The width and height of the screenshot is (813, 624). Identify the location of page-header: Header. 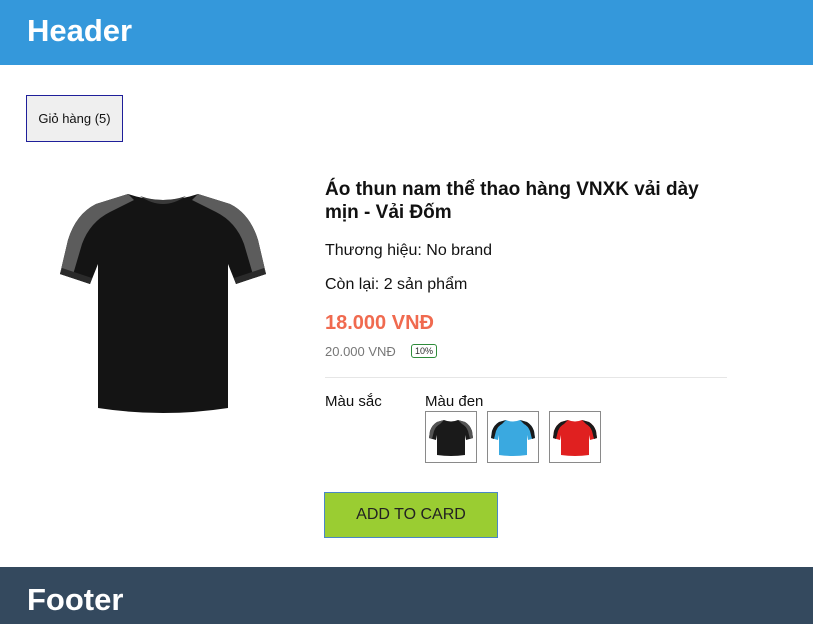
(406, 32).